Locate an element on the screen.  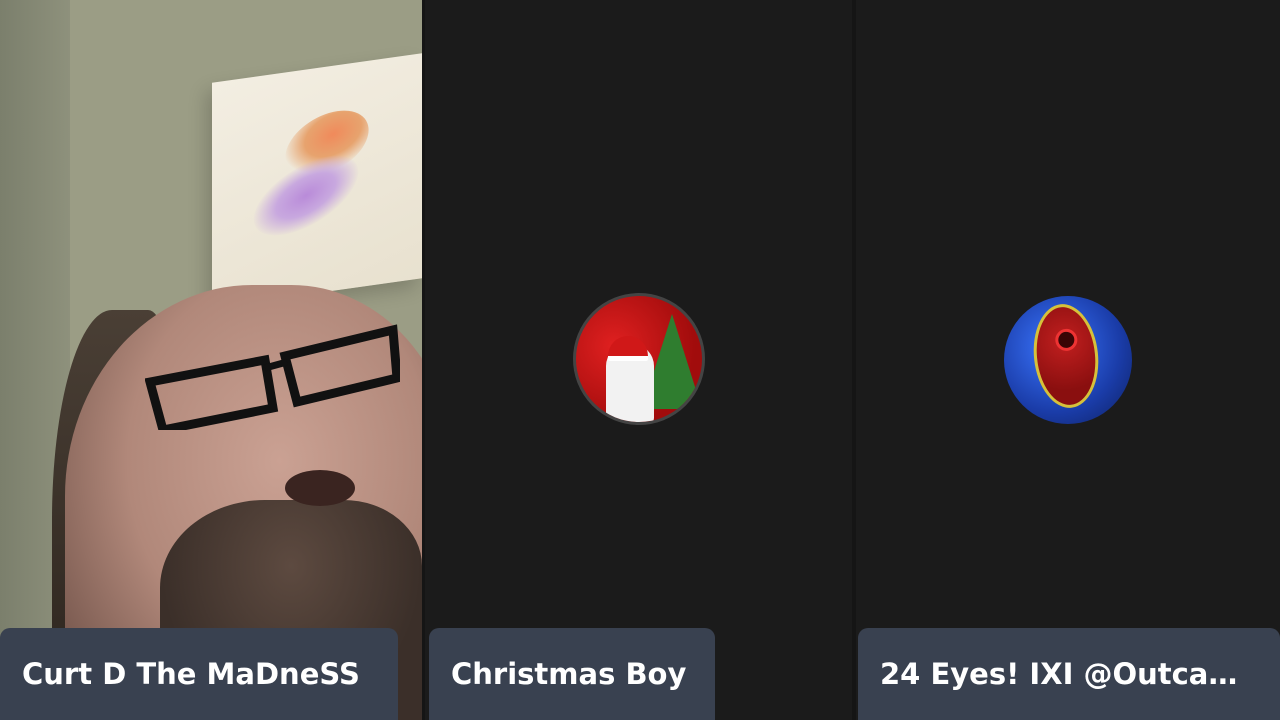
wall-painting is located at coordinates (317, 180).